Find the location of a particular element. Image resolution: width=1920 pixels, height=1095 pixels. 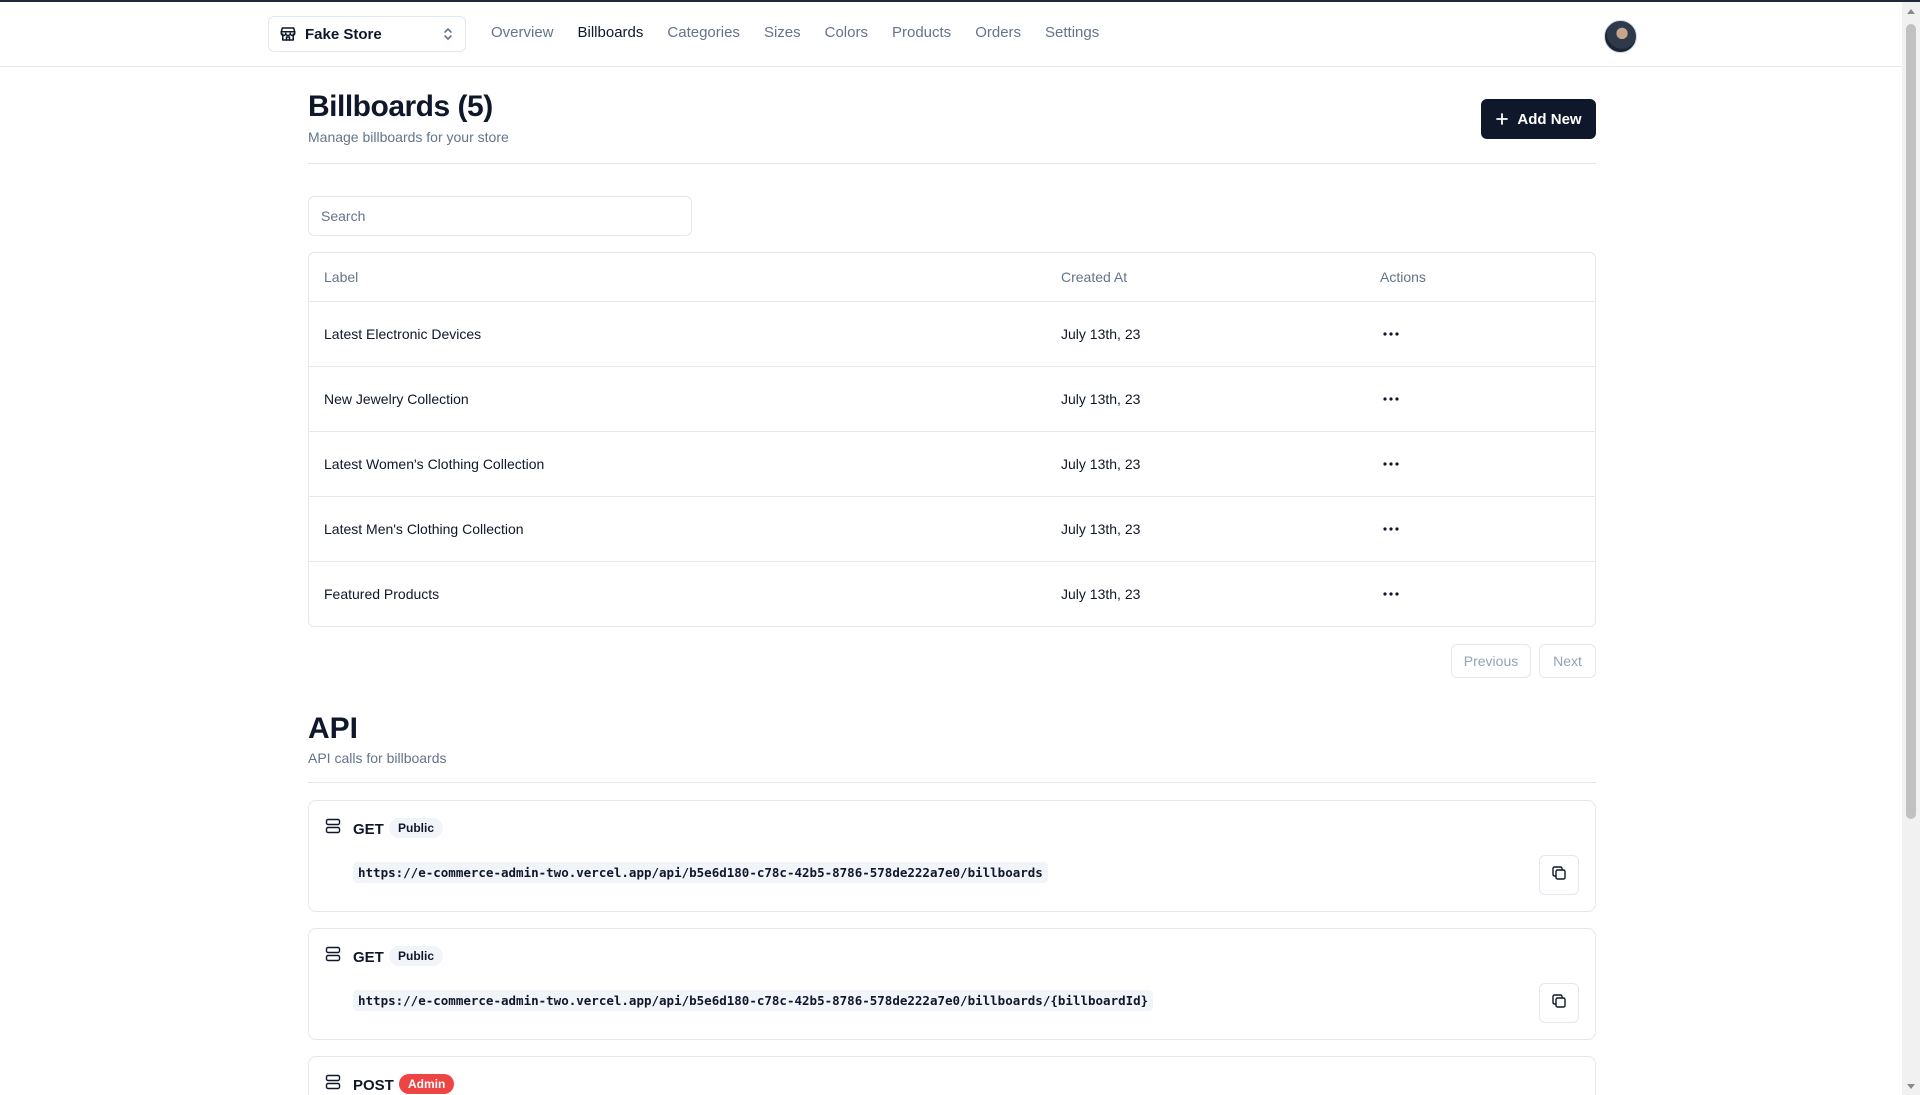

table-row: Latest Electronic Devices July 13th, 23 is located at coordinates (952, 334).